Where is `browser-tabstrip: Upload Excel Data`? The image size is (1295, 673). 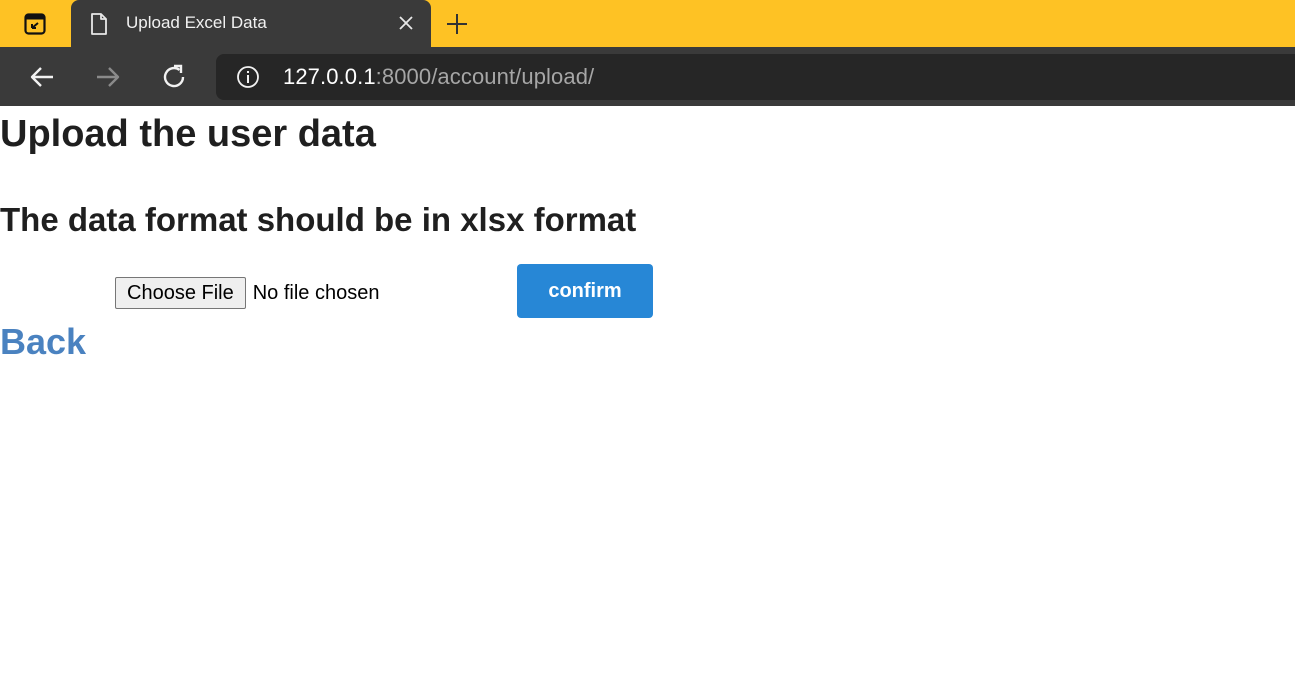
browser-tabstrip: Upload Excel Data is located at coordinates (647, 23).